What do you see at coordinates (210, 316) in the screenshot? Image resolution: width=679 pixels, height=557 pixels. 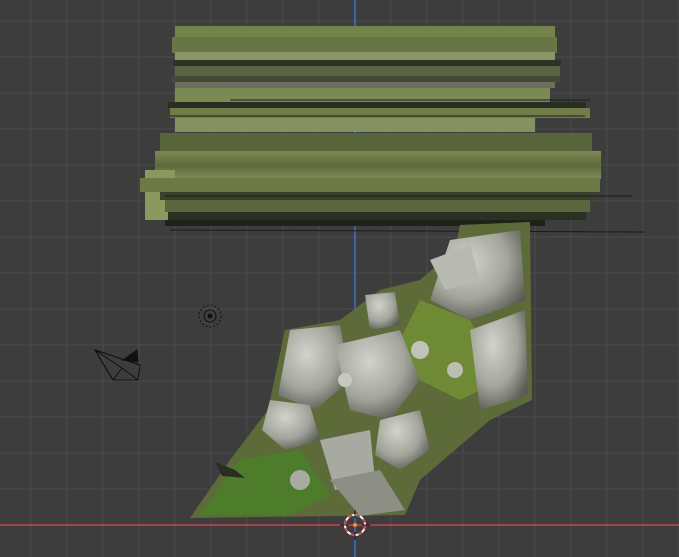 I see `point-light-icon` at bounding box center [210, 316].